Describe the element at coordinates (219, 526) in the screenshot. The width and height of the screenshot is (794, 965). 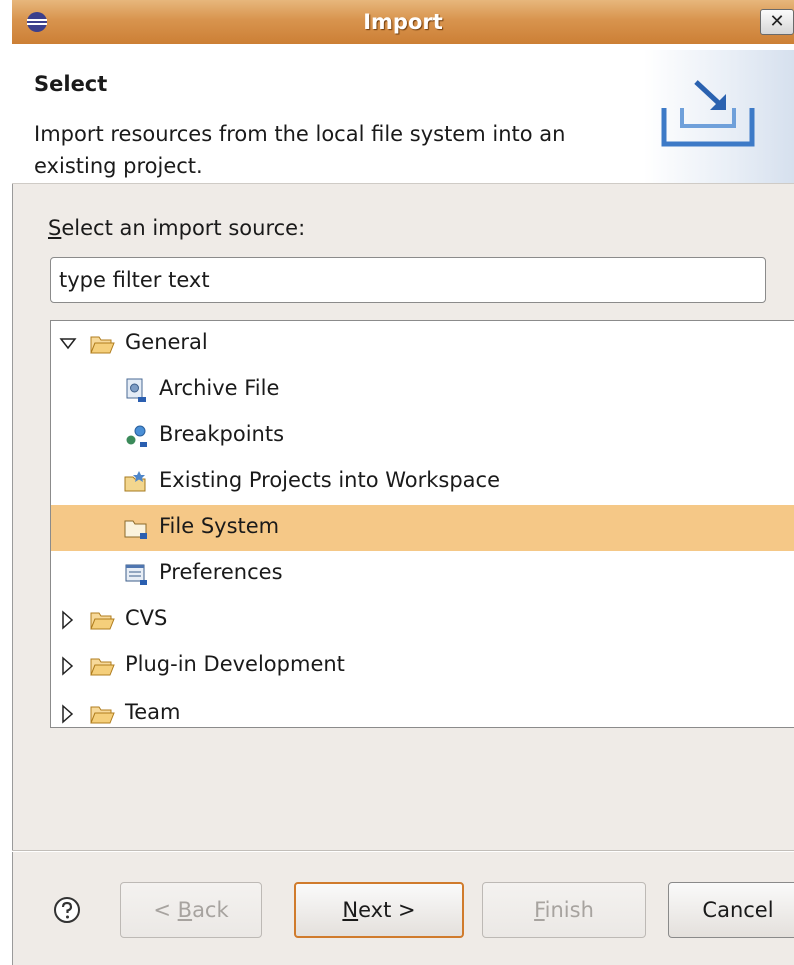
I see `tree-item-label: File System` at that location.